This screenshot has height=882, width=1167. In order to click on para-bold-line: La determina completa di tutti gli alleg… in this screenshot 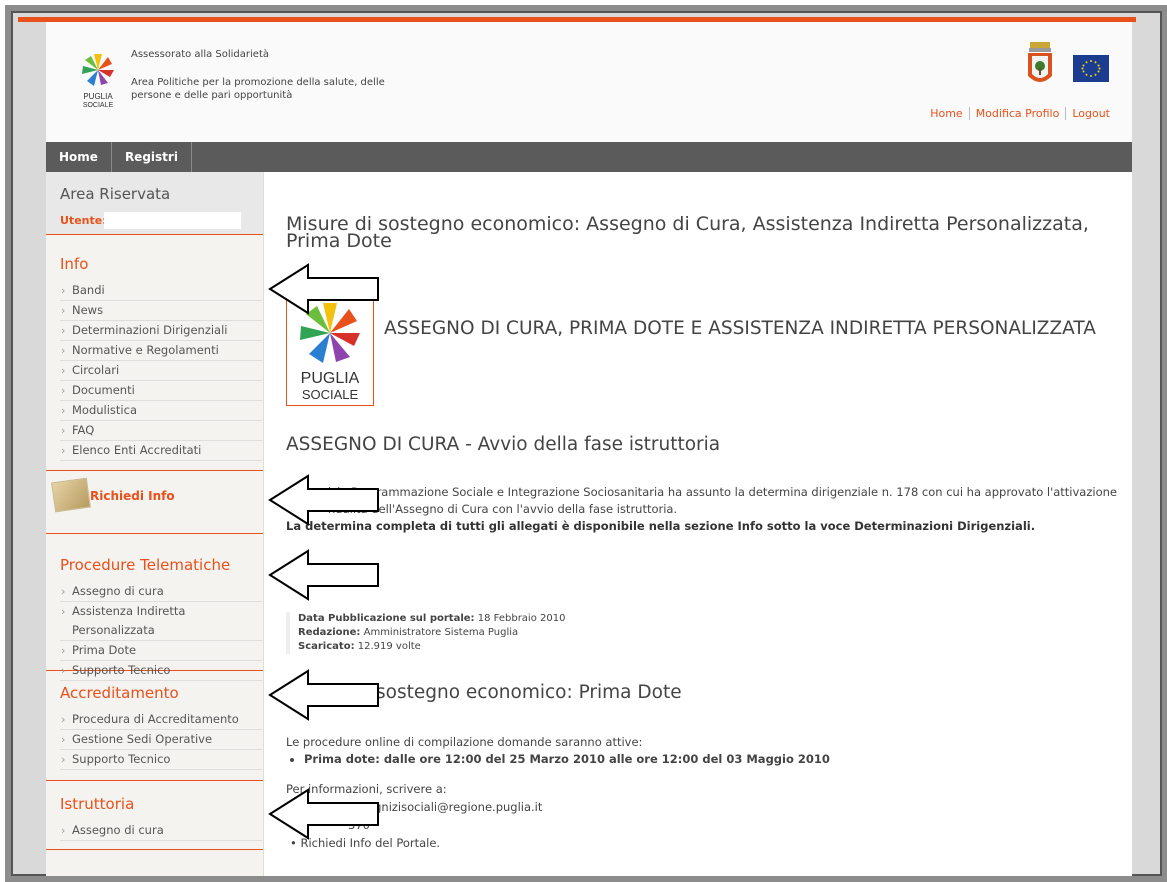, I will do `click(661, 526)`.